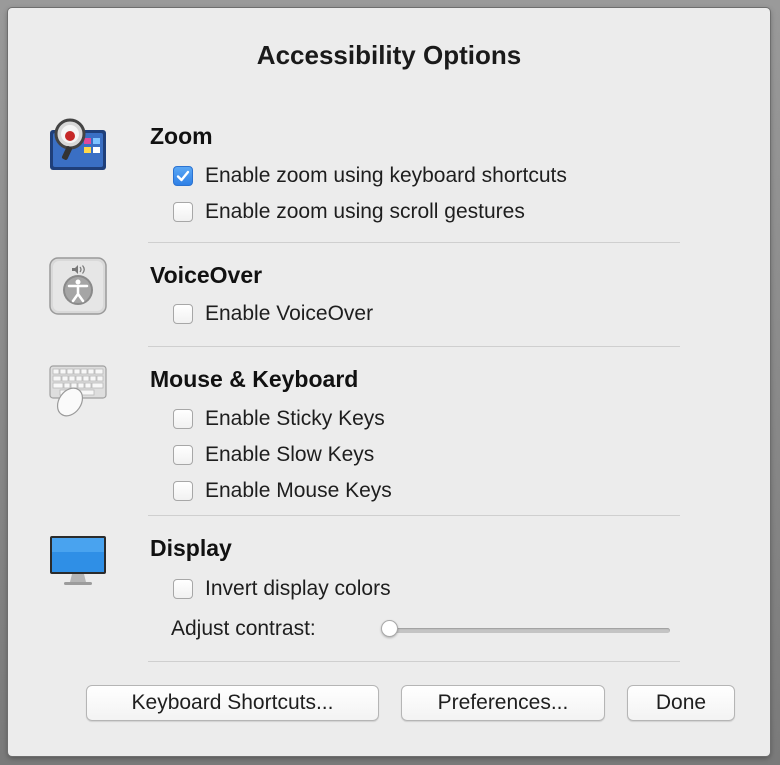 The image size is (780, 765). Describe the element at coordinates (78, 390) in the screenshot. I see `keyboard-mouse-icon` at that location.